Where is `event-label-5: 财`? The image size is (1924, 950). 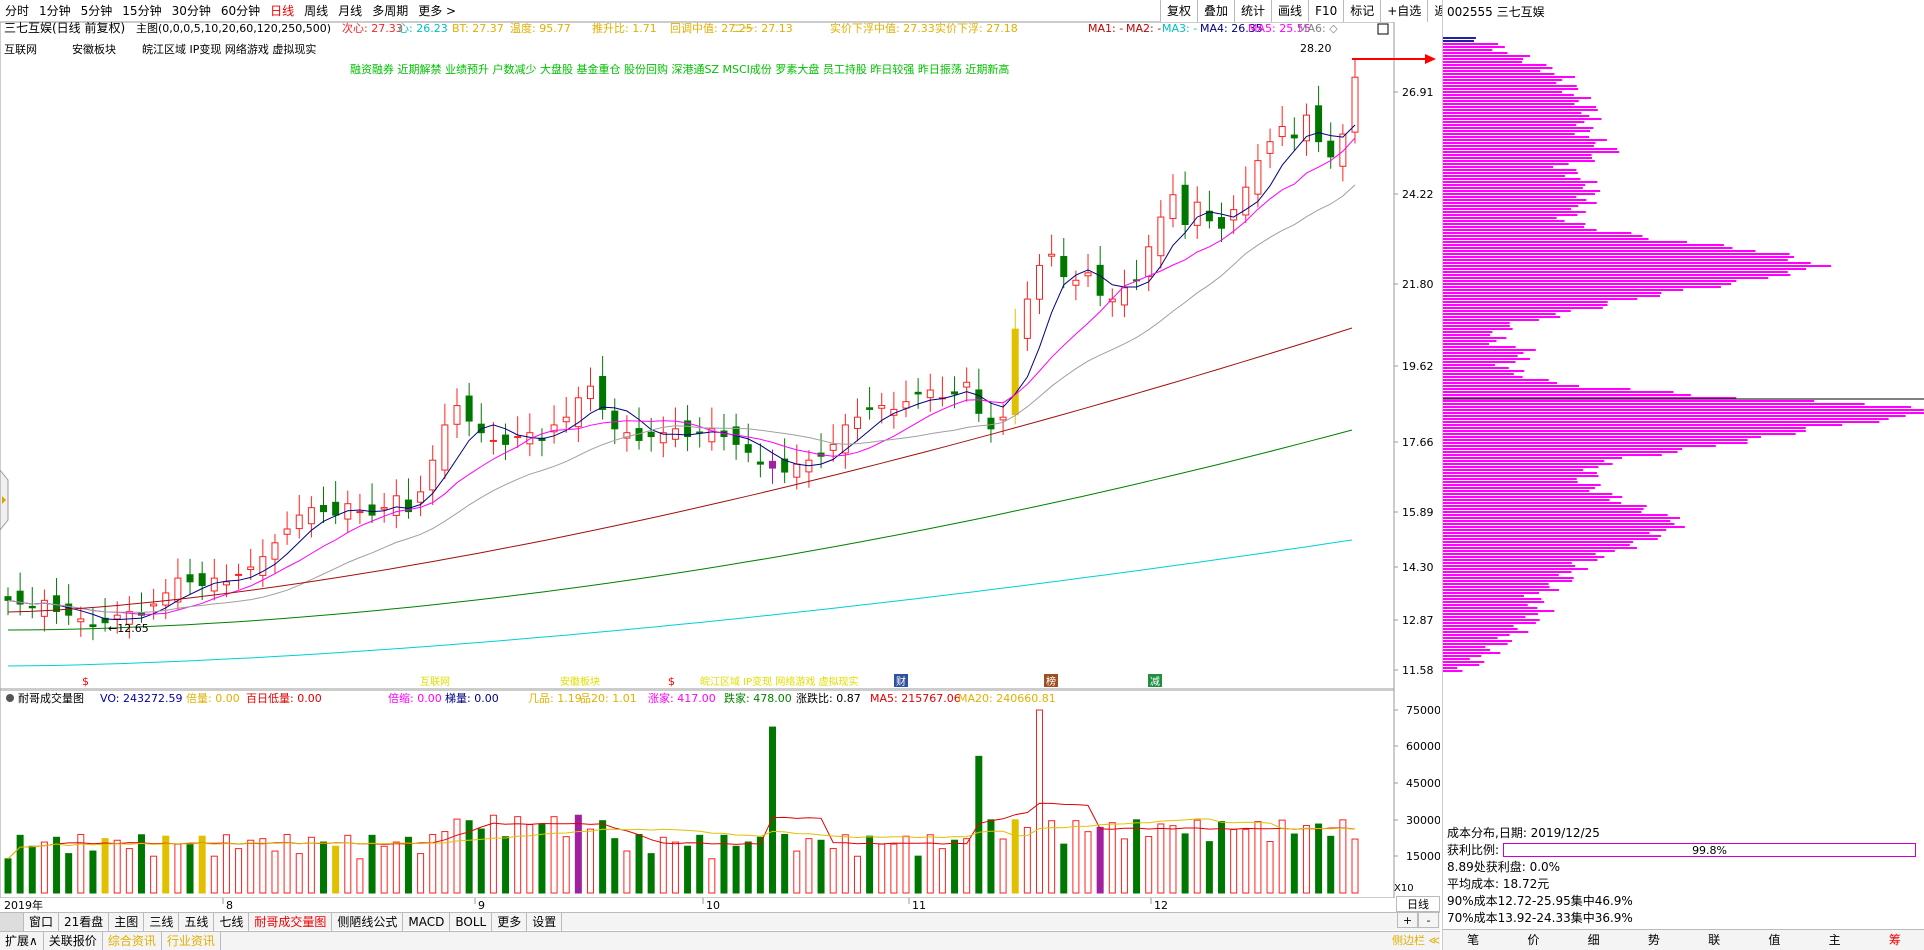
event-label-5: 财 is located at coordinates (901, 681).